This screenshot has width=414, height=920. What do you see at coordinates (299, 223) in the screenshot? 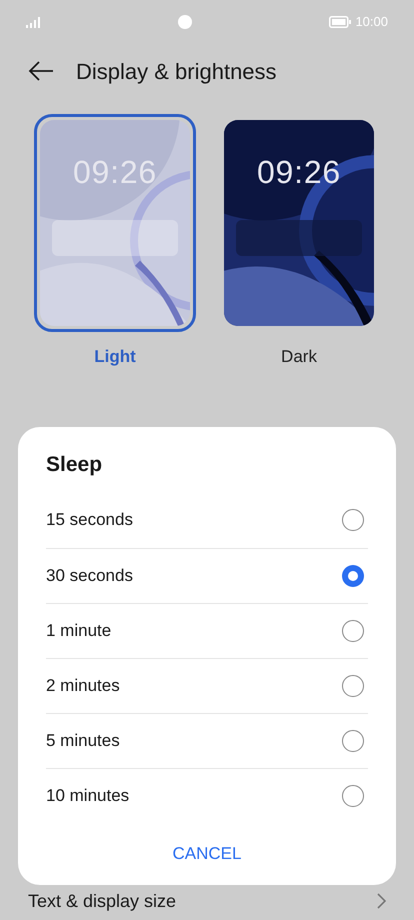
I see `theme-preview: 09:26` at bounding box center [299, 223].